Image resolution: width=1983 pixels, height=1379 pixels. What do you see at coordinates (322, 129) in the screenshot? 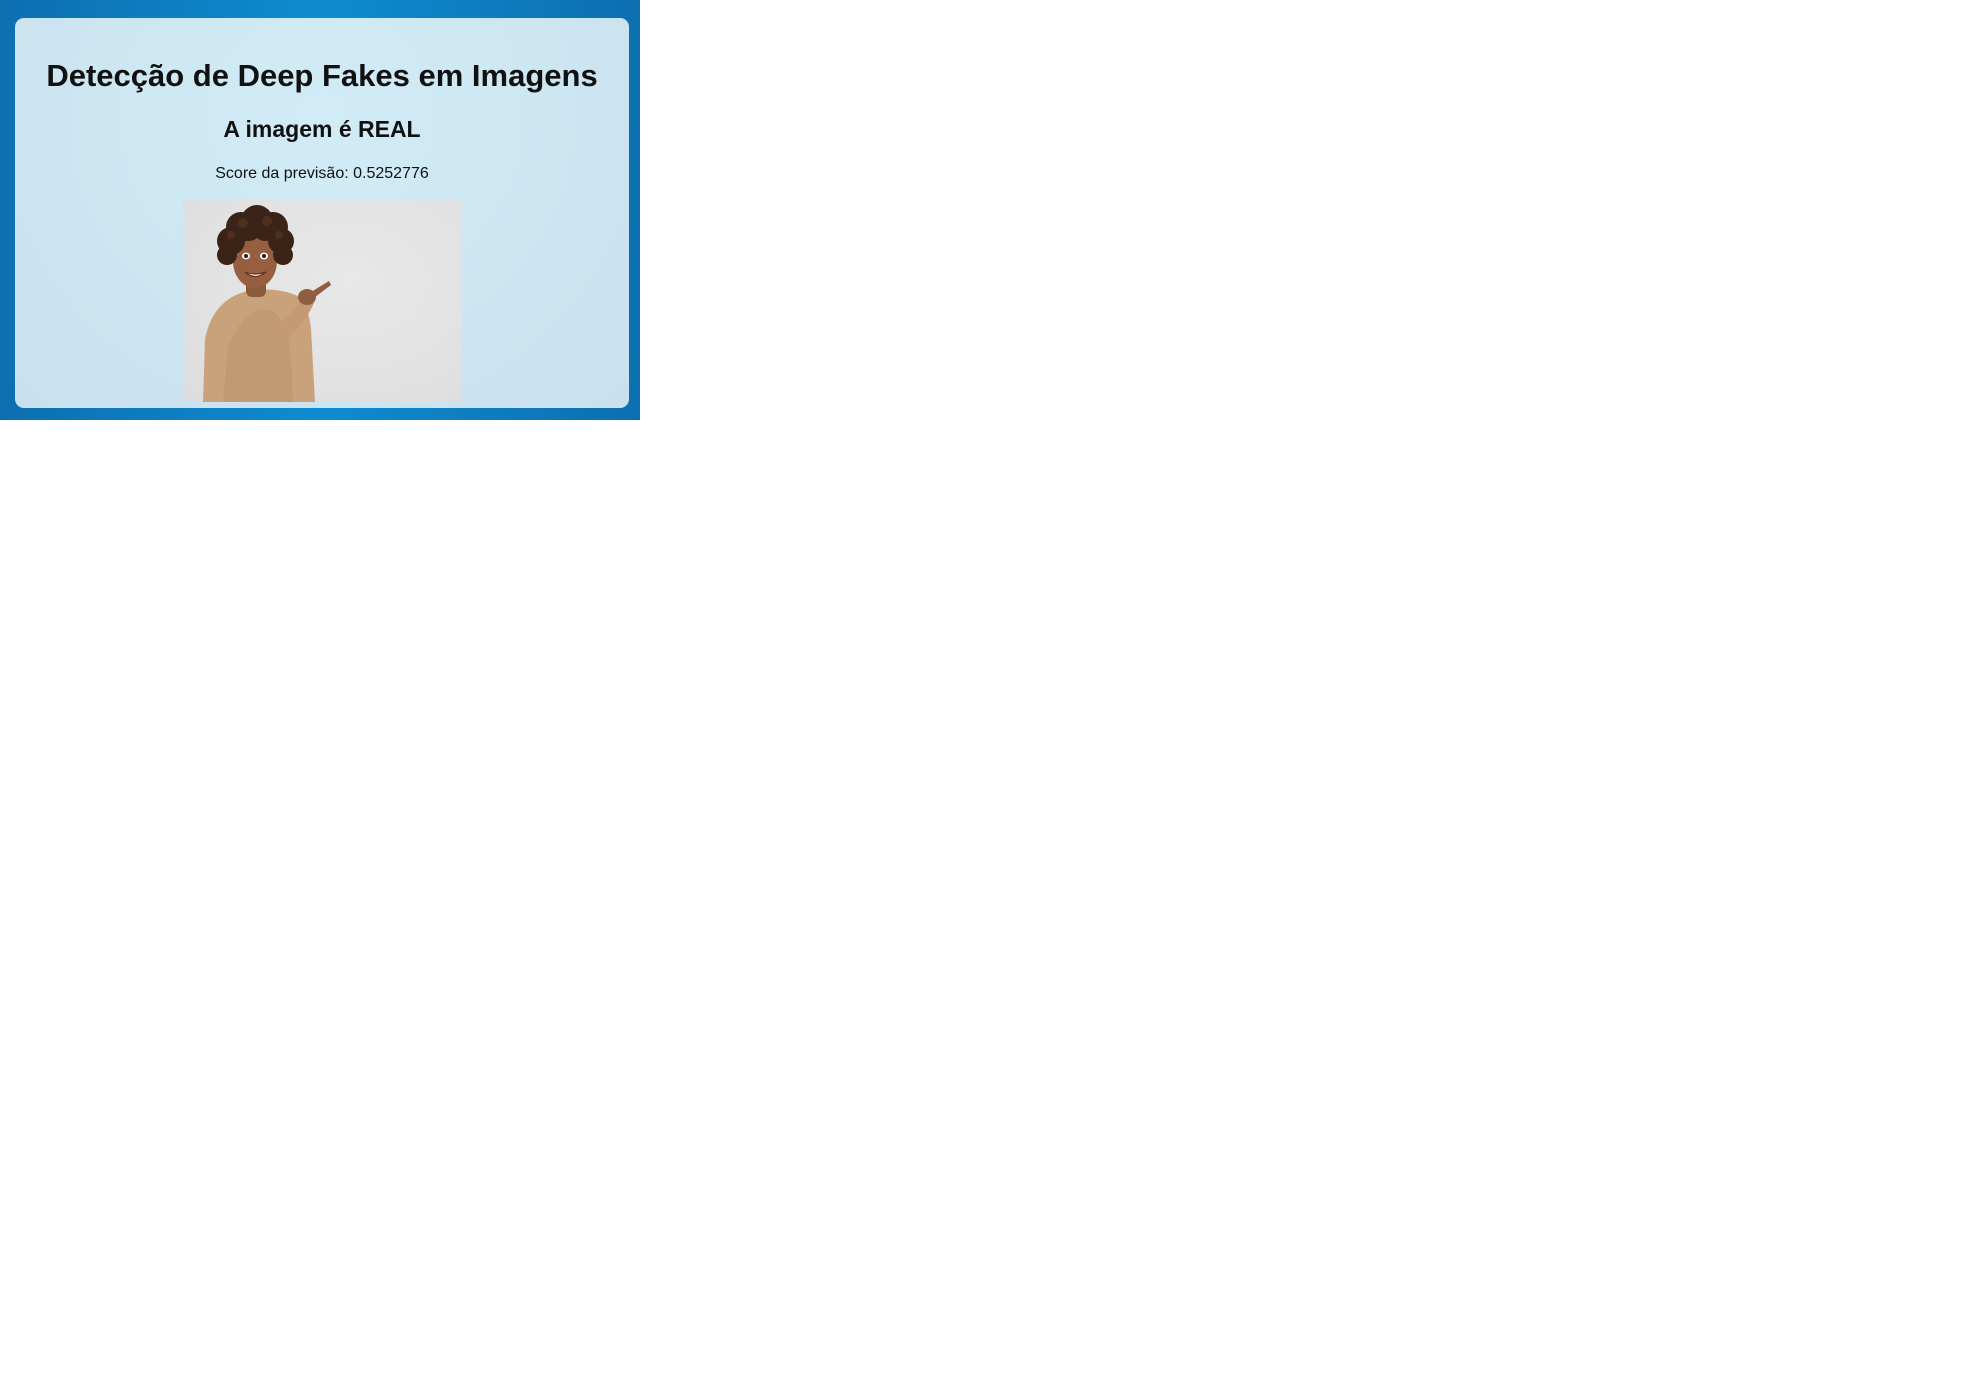
I see `prediction-result: A imagem é REAL` at bounding box center [322, 129].